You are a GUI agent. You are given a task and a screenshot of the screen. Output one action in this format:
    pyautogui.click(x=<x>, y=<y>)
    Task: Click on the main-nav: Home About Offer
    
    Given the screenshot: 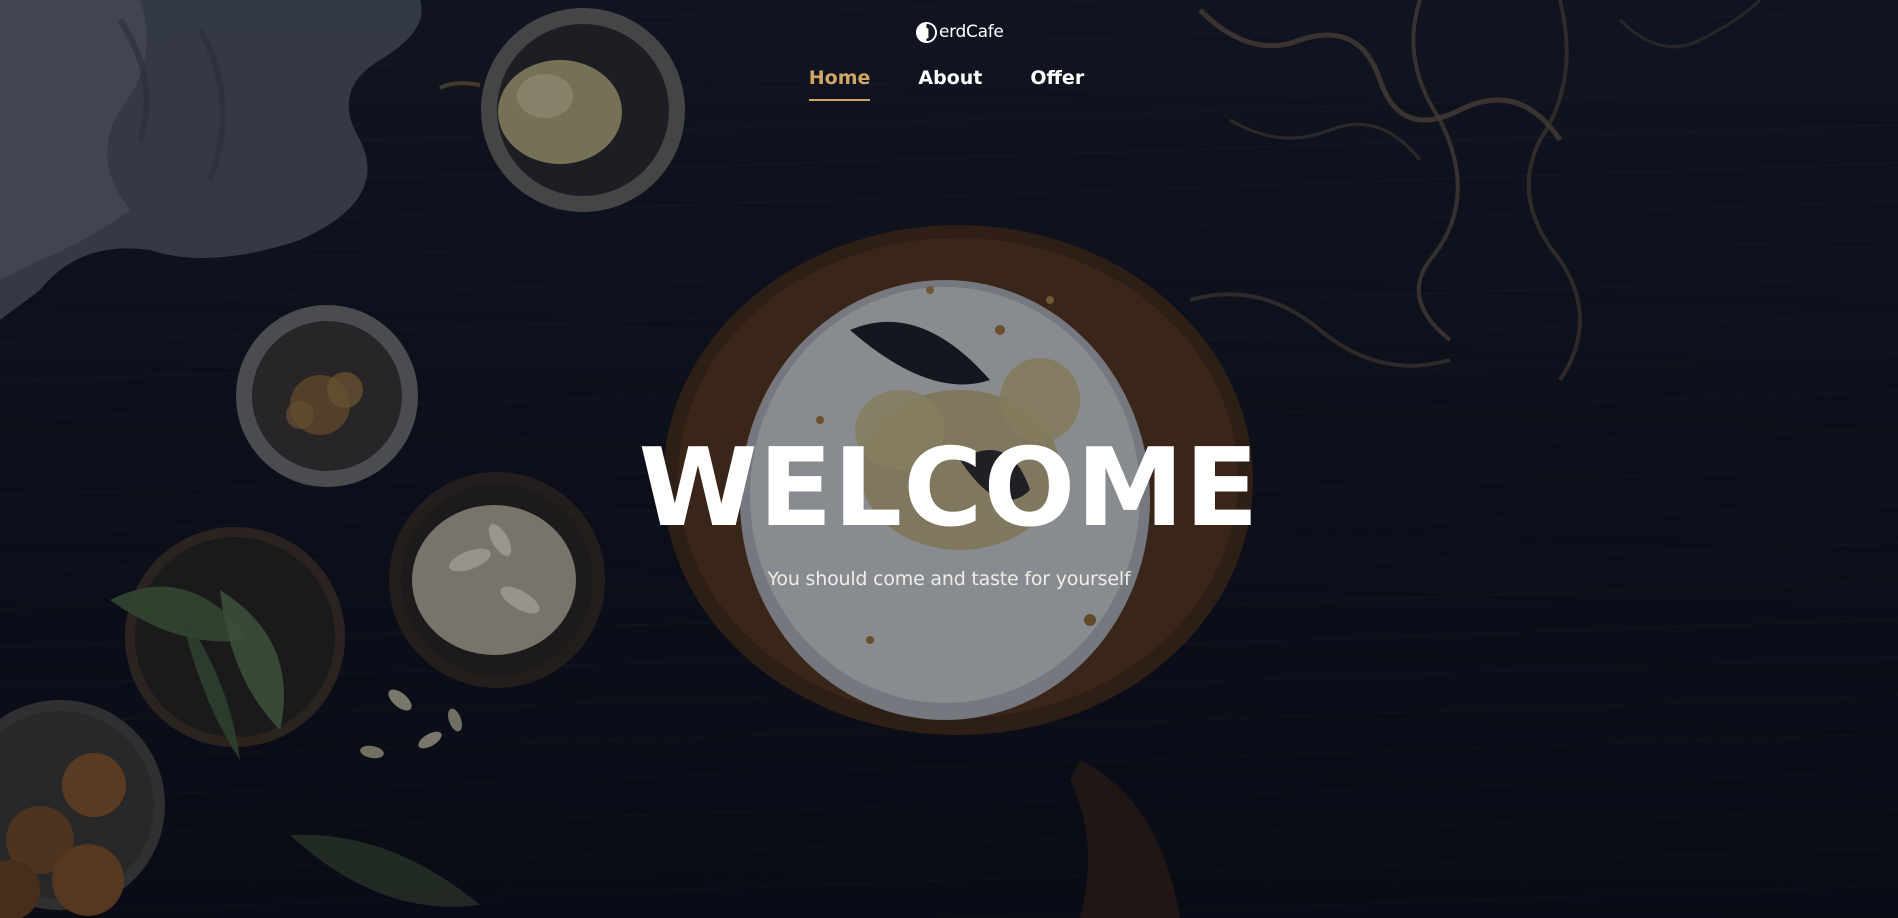 What is the action you would take?
    pyautogui.click(x=949, y=82)
    